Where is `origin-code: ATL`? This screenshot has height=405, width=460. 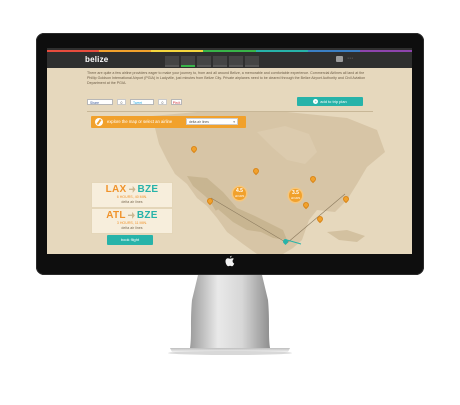
origin-code: ATL is located at coordinates (116, 215).